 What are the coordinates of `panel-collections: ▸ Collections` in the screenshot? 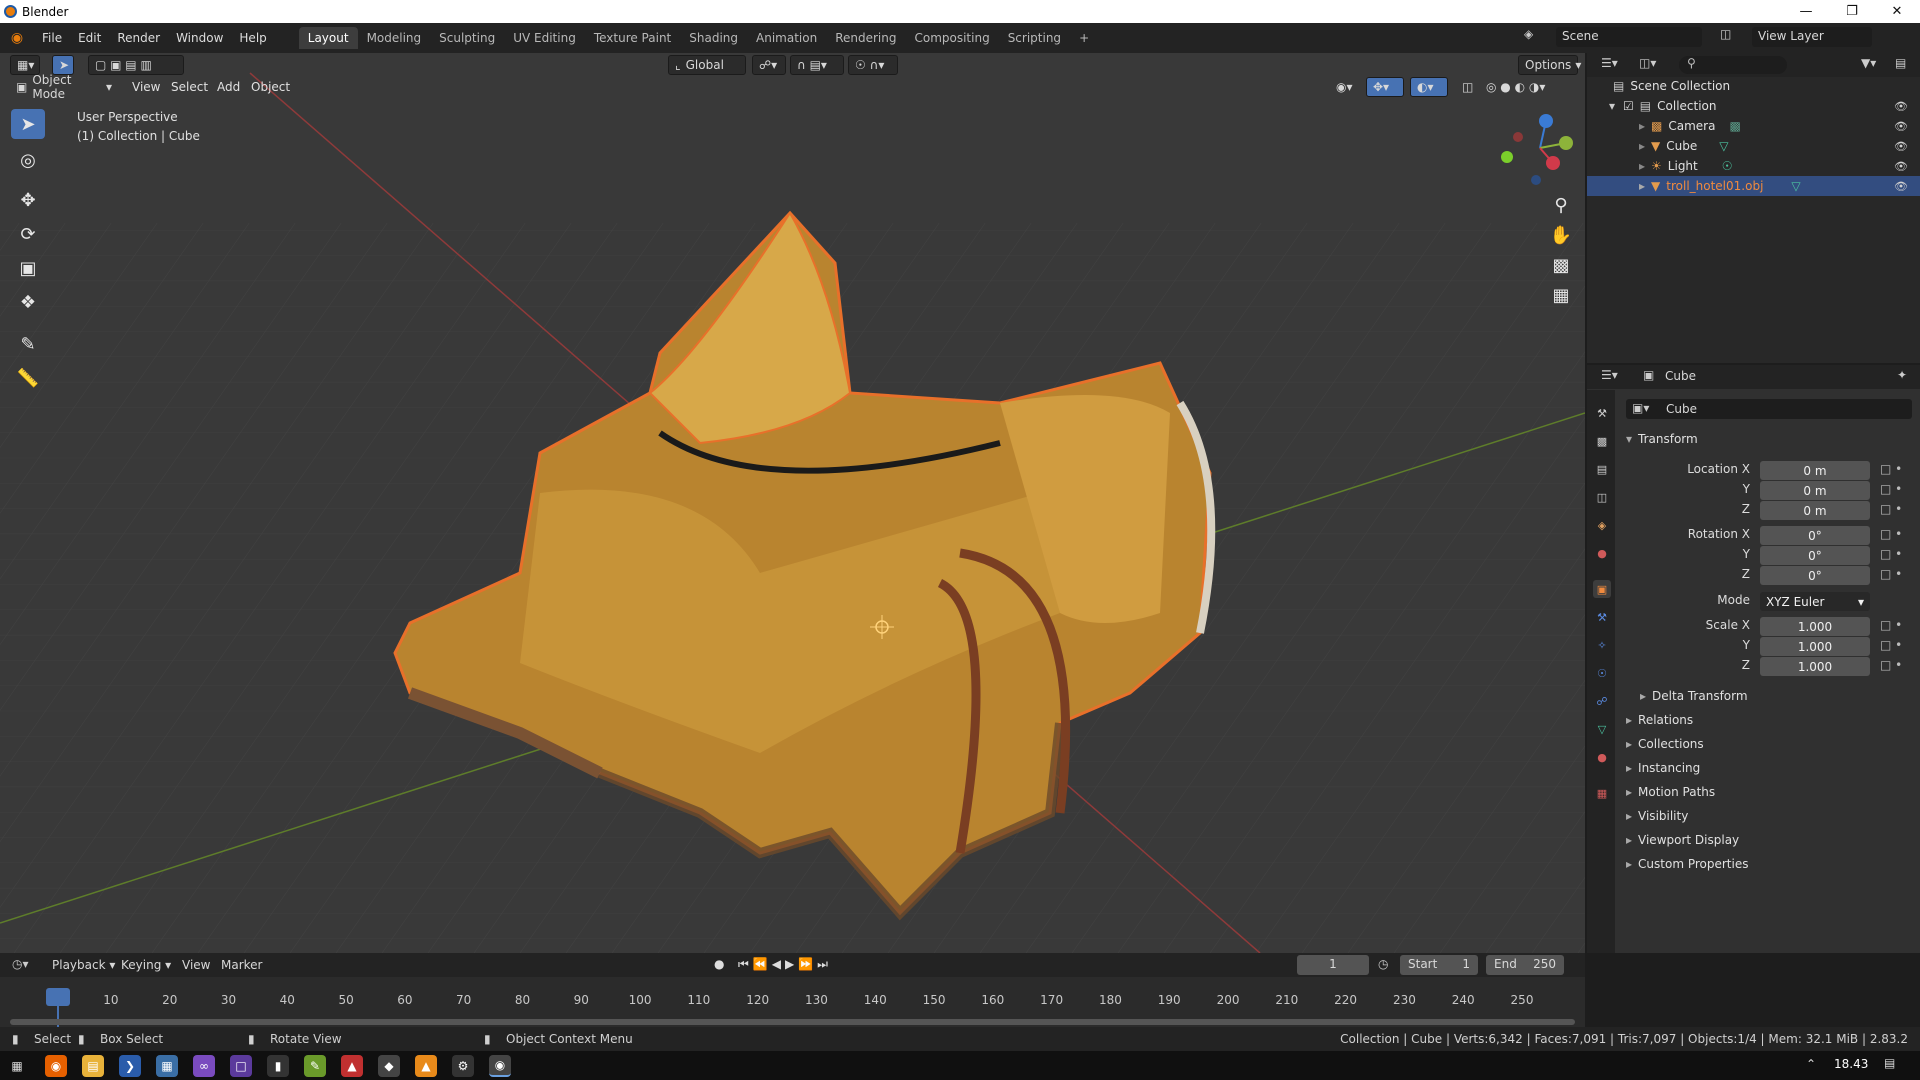 It's located at (1665, 744).